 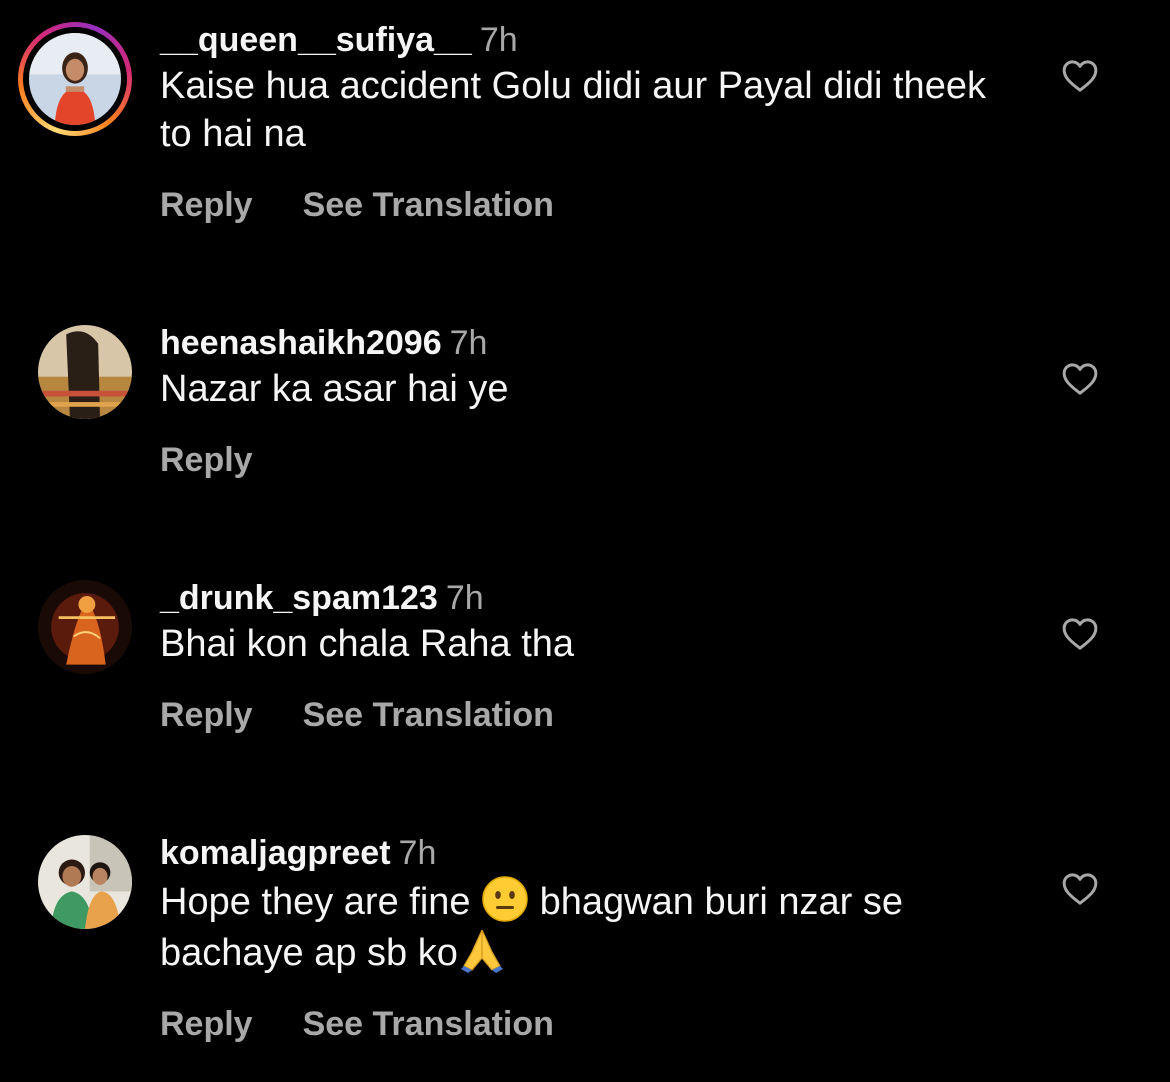 What do you see at coordinates (334, 389) in the screenshot?
I see `comment-text: Nazar ka asar hai ye` at bounding box center [334, 389].